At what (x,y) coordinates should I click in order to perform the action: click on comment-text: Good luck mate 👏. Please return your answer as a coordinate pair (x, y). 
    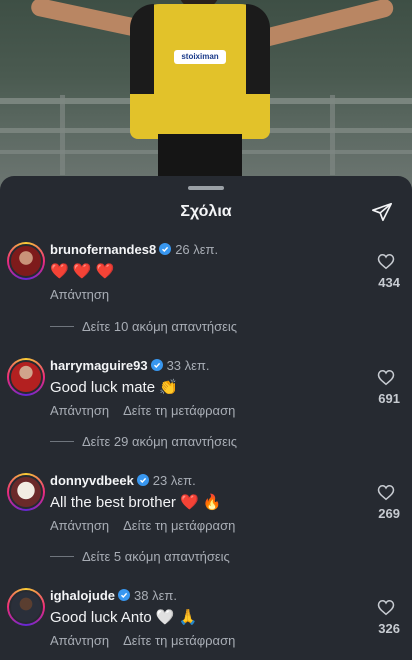
    Looking at the image, I should click on (114, 387).